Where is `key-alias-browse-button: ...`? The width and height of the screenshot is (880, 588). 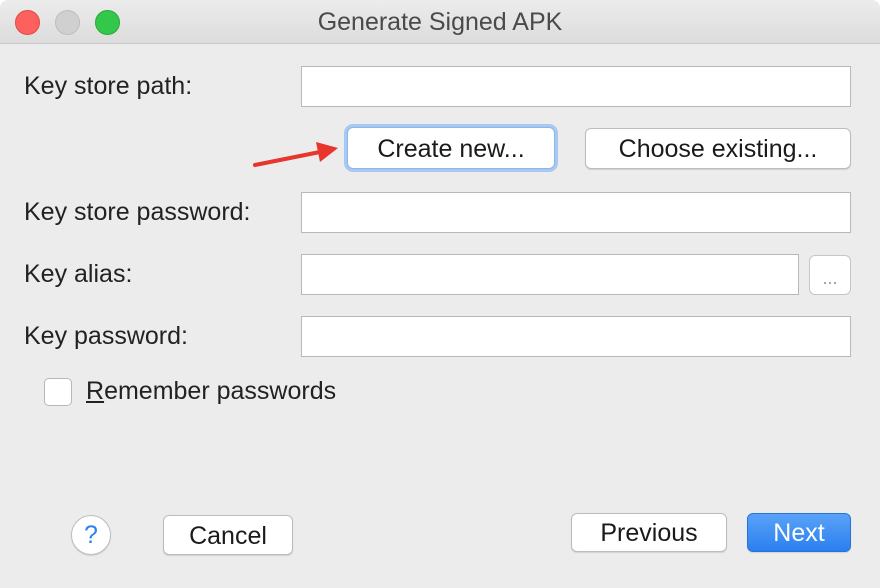
key-alias-browse-button: ... is located at coordinates (830, 275).